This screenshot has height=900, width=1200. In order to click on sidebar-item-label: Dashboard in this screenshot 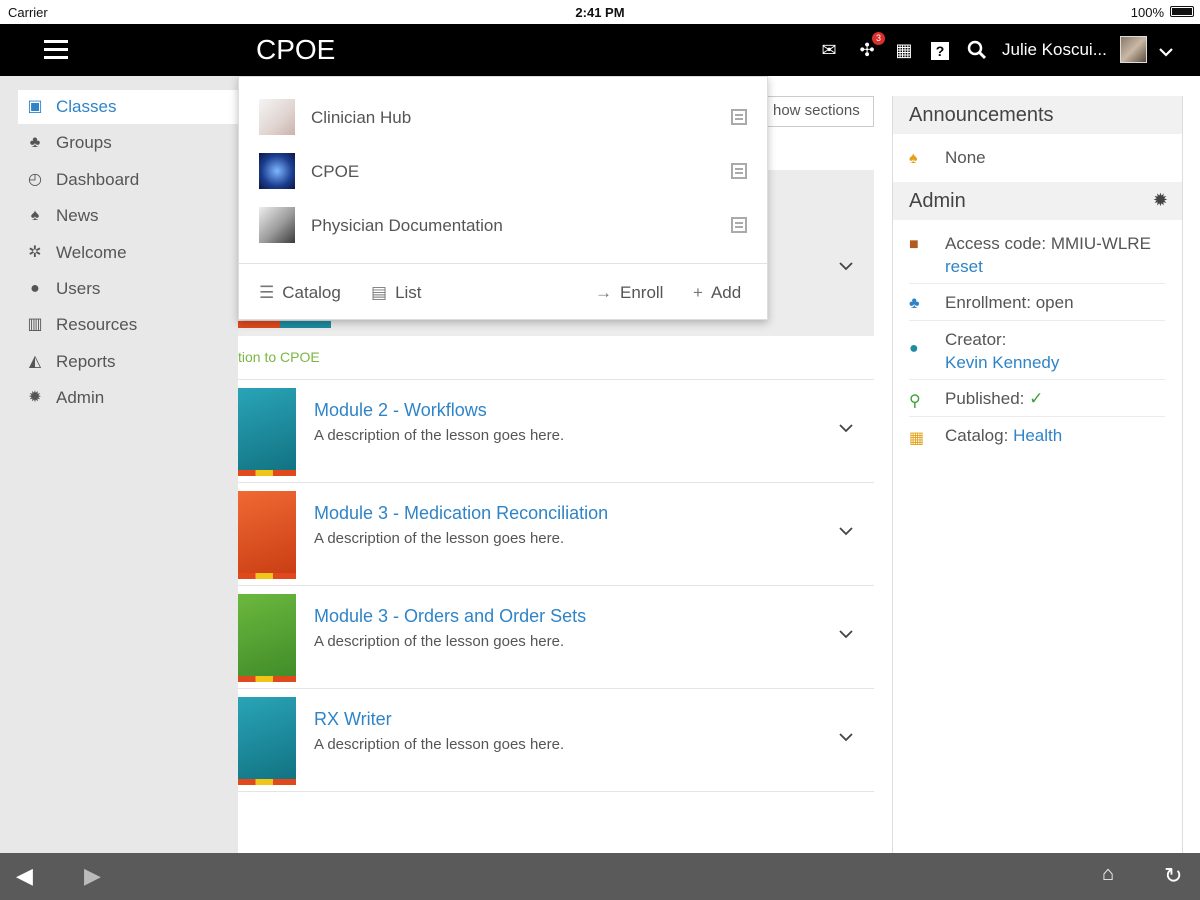, I will do `click(98, 179)`.